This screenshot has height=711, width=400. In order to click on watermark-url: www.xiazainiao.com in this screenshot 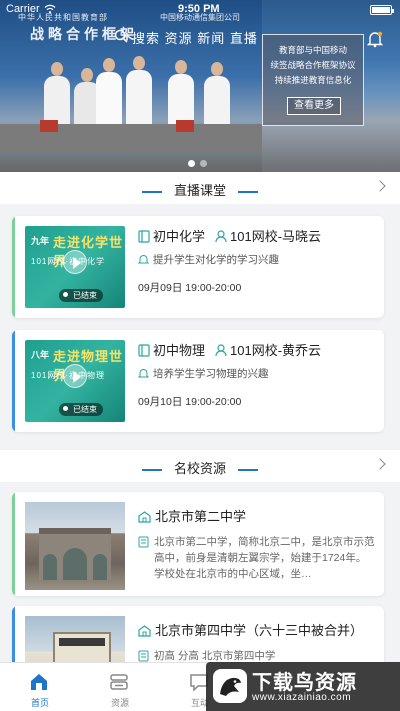, I will do `click(302, 697)`.